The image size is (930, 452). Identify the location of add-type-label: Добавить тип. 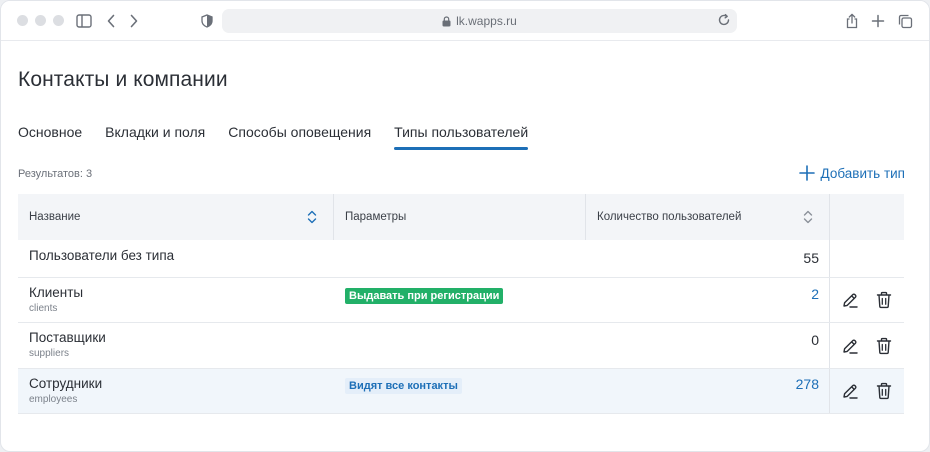
(862, 173).